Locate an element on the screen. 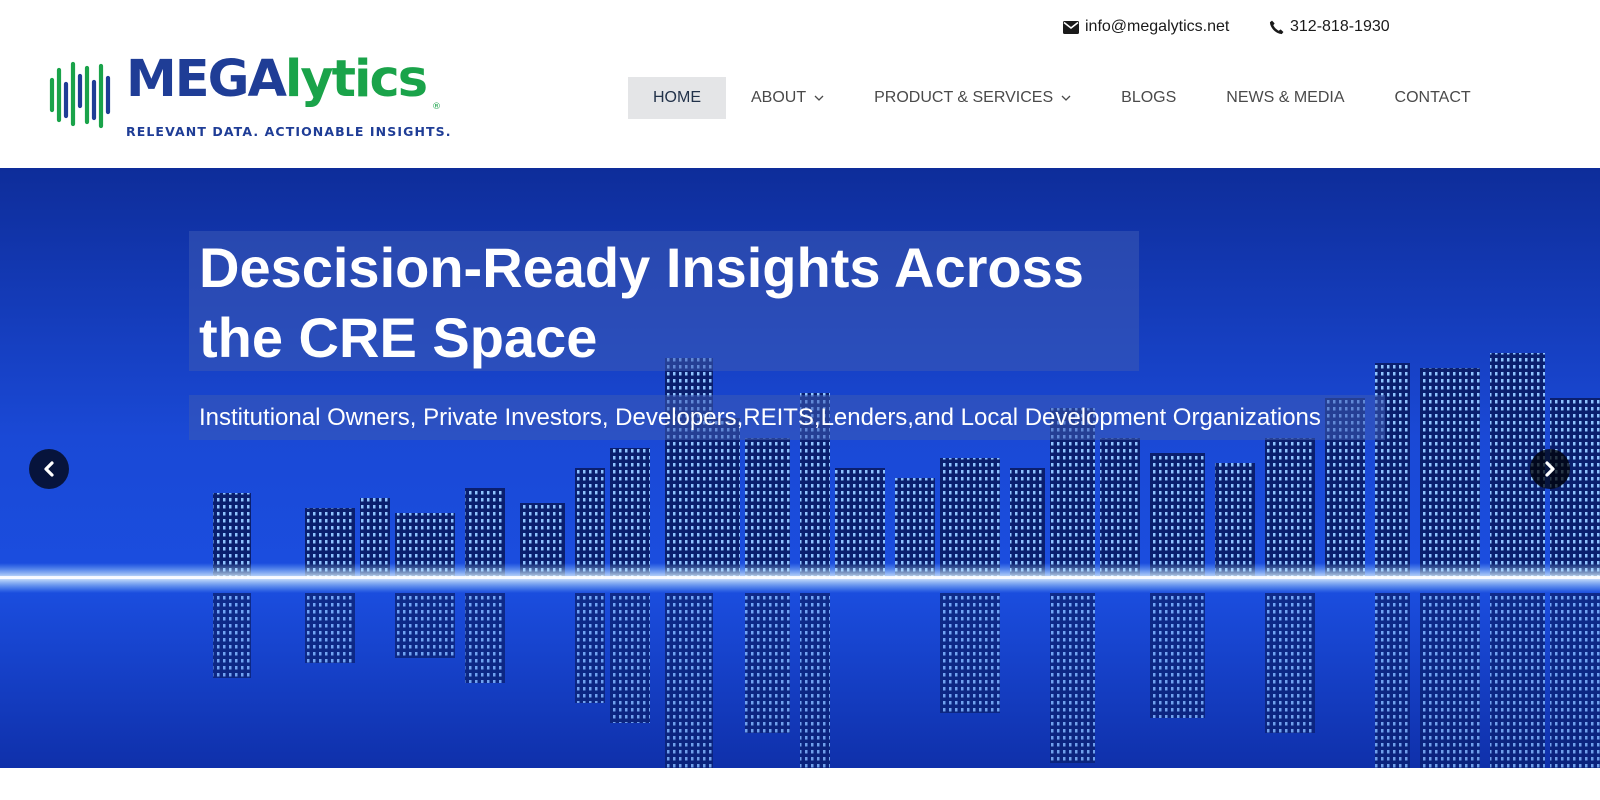 This screenshot has width=1600, height=800. nav-item-home: HOME is located at coordinates (677, 98).